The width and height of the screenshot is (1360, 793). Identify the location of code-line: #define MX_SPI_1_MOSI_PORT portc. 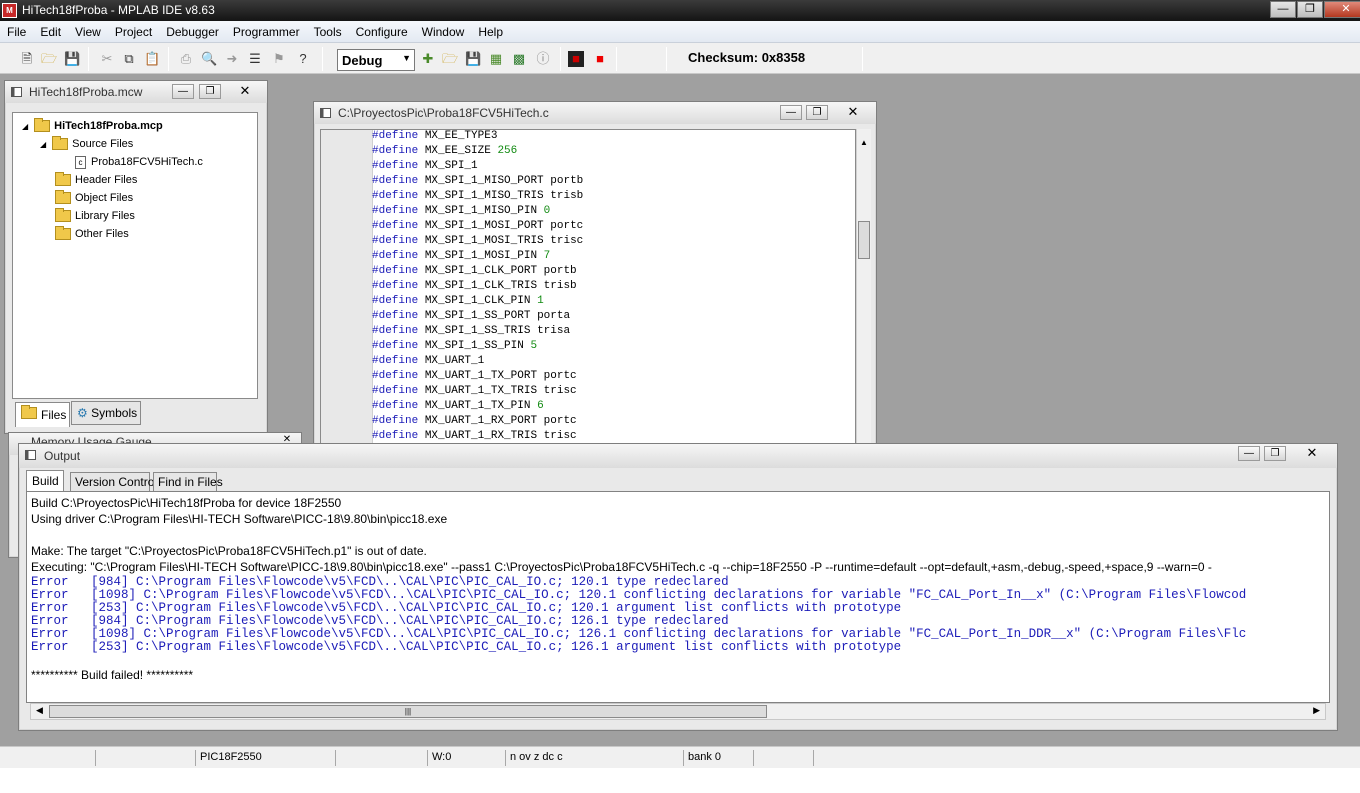
(477, 226).